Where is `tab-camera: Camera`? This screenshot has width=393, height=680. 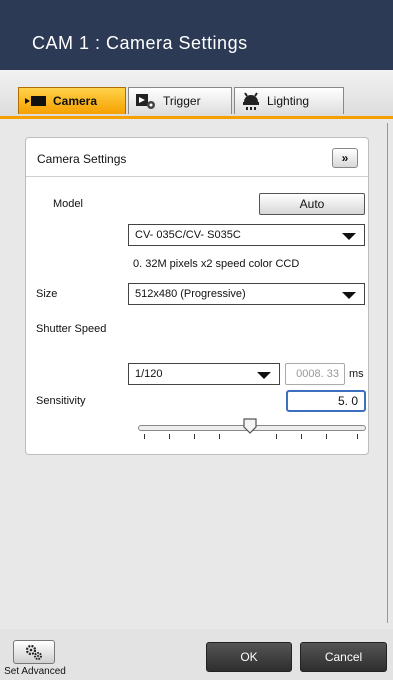
tab-camera: Camera is located at coordinates (72, 100).